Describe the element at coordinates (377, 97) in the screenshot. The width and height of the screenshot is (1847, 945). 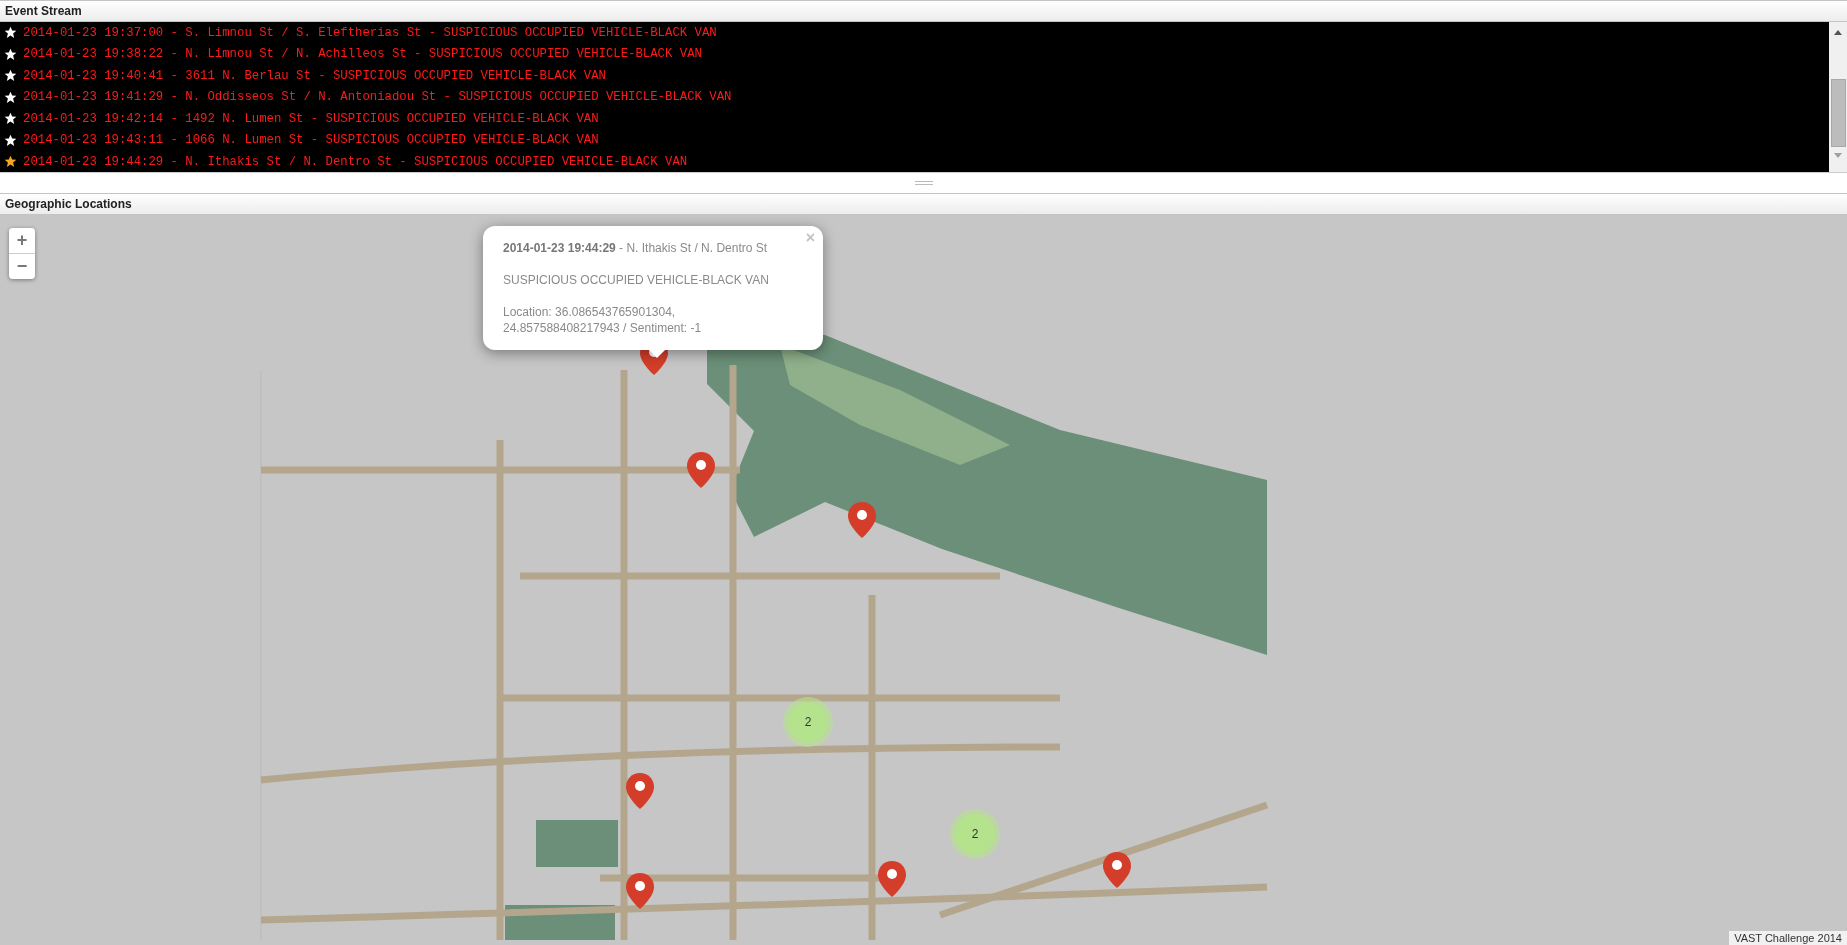
I see `event-text: 2014-01-23 19:41:29 - N. Oddisseos St / N. Antoniadou St - SUSPICIOUS OCCUPIED VEHICLE-BLACK VAN` at that location.